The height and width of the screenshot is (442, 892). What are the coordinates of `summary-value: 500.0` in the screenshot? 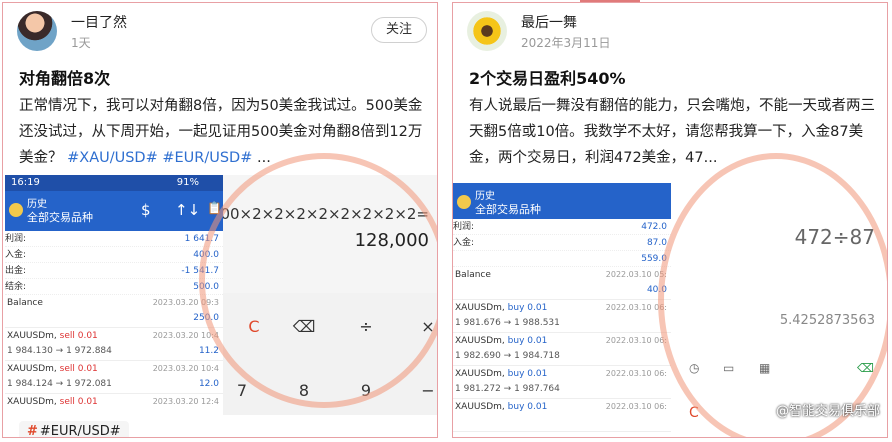 It's located at (206, 287).